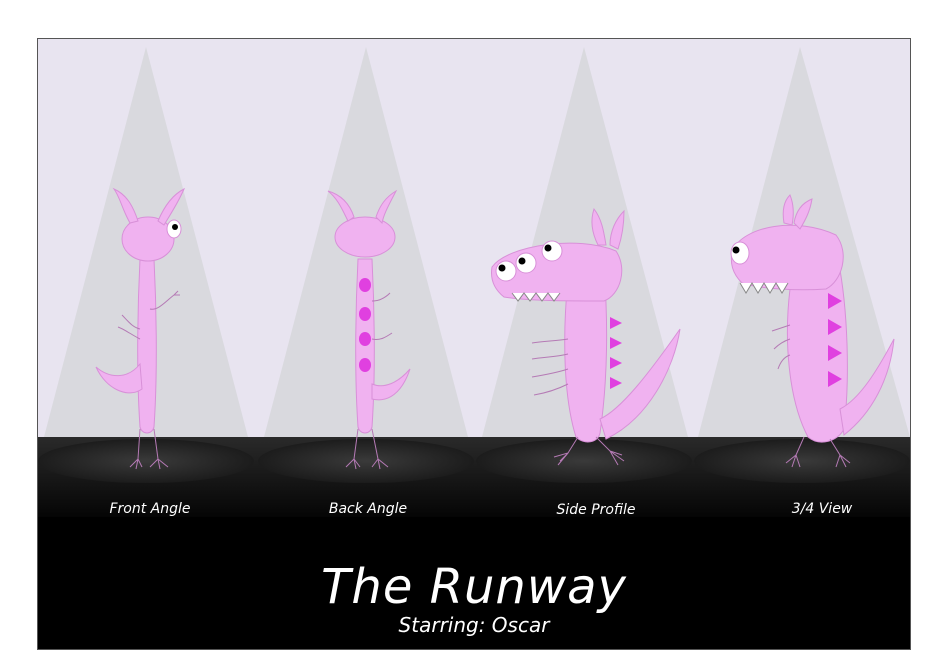 This screenshot has width=948, height=651. Describe the element at coordinates (368, 509) in the screenshot. I see `view-label-back: Back Angle` at that location.